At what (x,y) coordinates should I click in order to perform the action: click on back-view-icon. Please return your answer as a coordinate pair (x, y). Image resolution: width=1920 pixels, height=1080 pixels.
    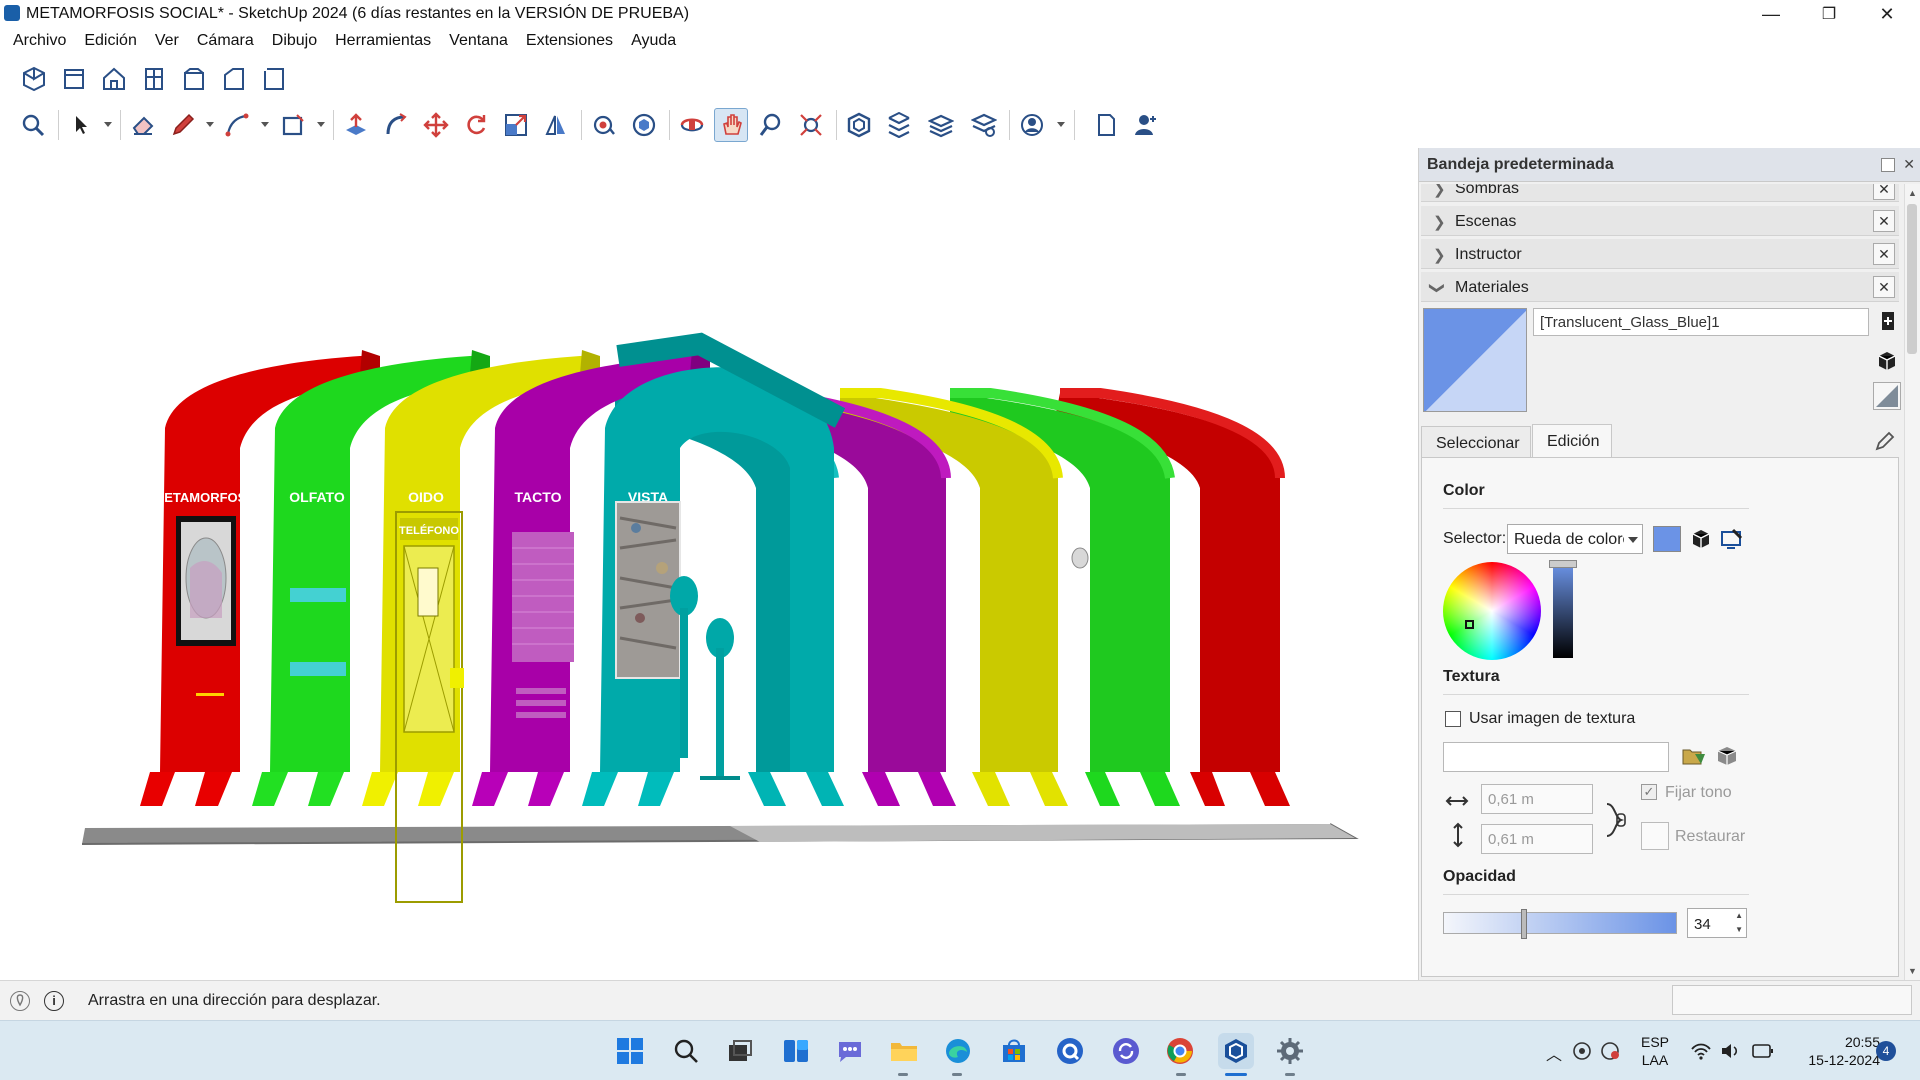
    Looking at the image, I should click on (194, 79).